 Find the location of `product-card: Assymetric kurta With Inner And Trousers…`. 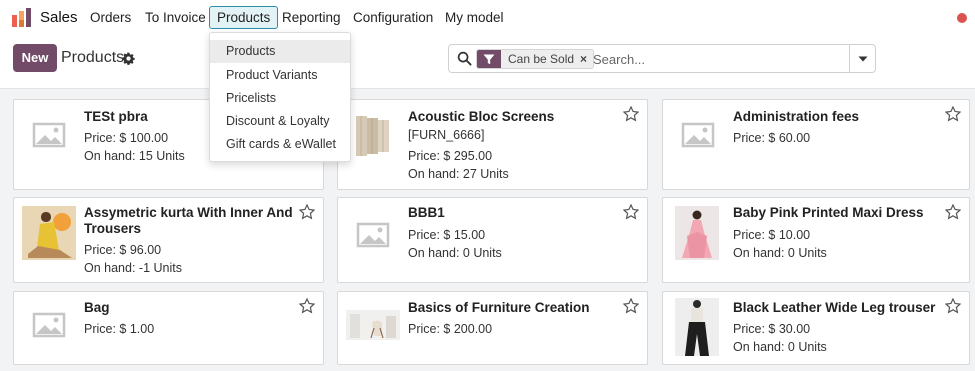

product-card: Assymetric kurta With Inner And Trousers… is located at coordinates (168, 240).